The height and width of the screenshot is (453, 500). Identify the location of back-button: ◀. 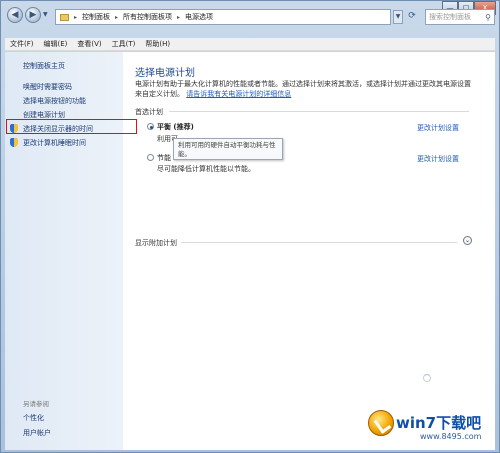
(15, 15).